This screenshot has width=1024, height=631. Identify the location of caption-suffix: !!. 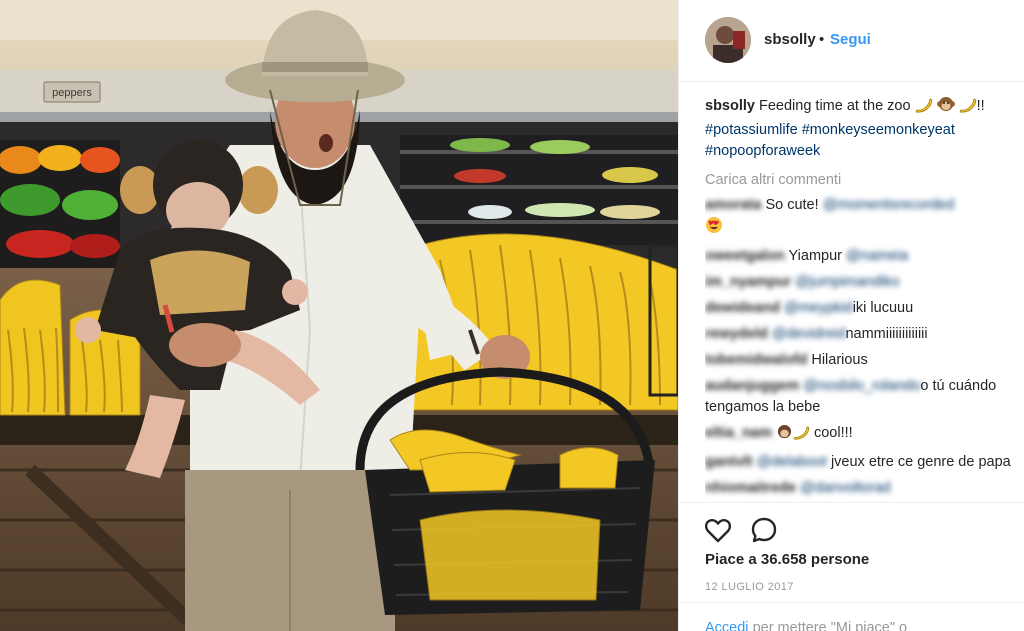
(980, 106).